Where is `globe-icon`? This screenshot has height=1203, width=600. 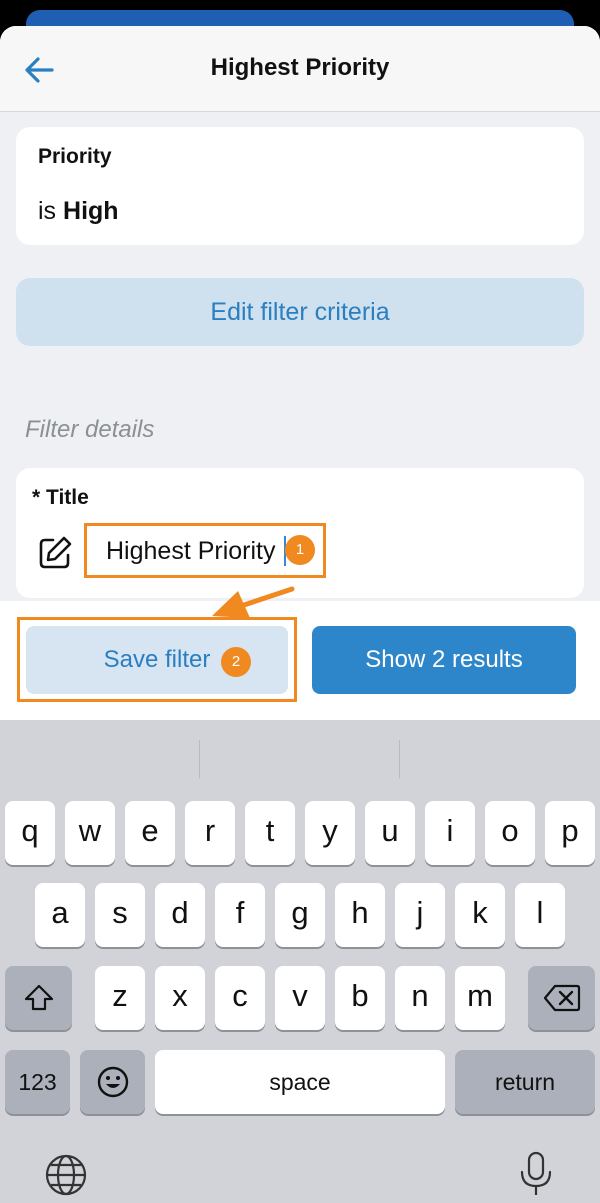 globe-icon is located at coordinates (66, 1175).